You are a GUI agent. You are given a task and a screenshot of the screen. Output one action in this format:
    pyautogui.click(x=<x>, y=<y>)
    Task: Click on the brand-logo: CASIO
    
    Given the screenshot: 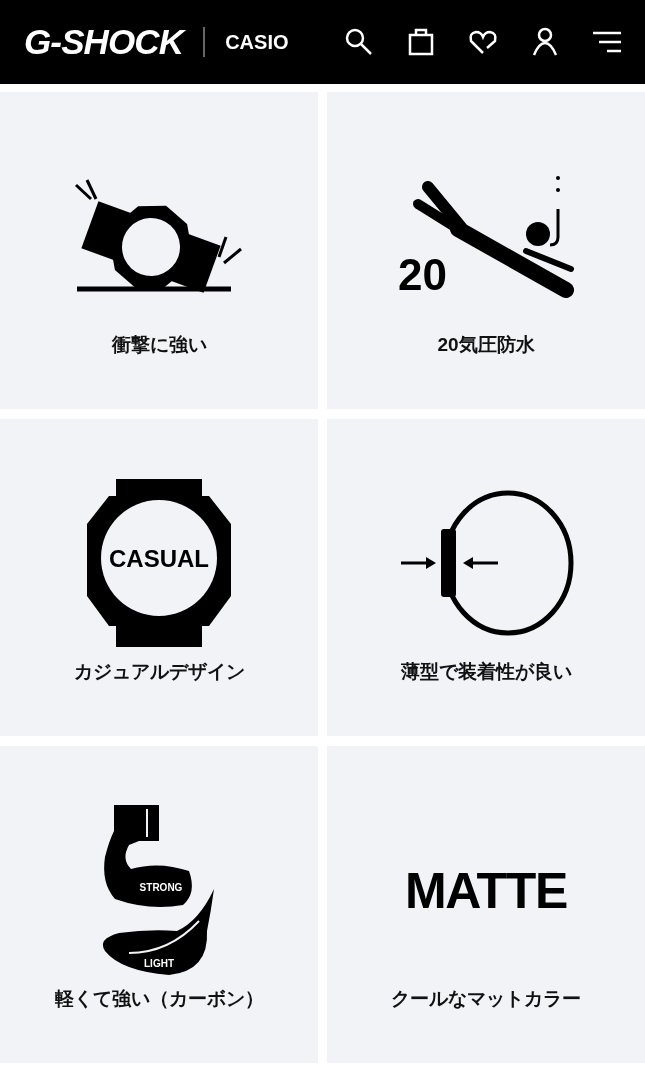 What is the action you would take?
    pyautogui.click(x=257, y=42)
    